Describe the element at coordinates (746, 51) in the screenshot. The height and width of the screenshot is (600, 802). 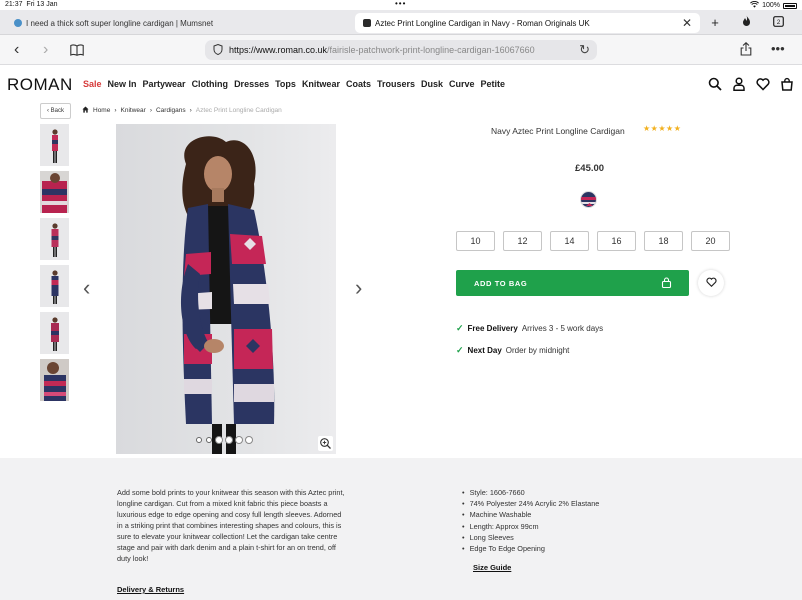
I see `share-icon` at that location.